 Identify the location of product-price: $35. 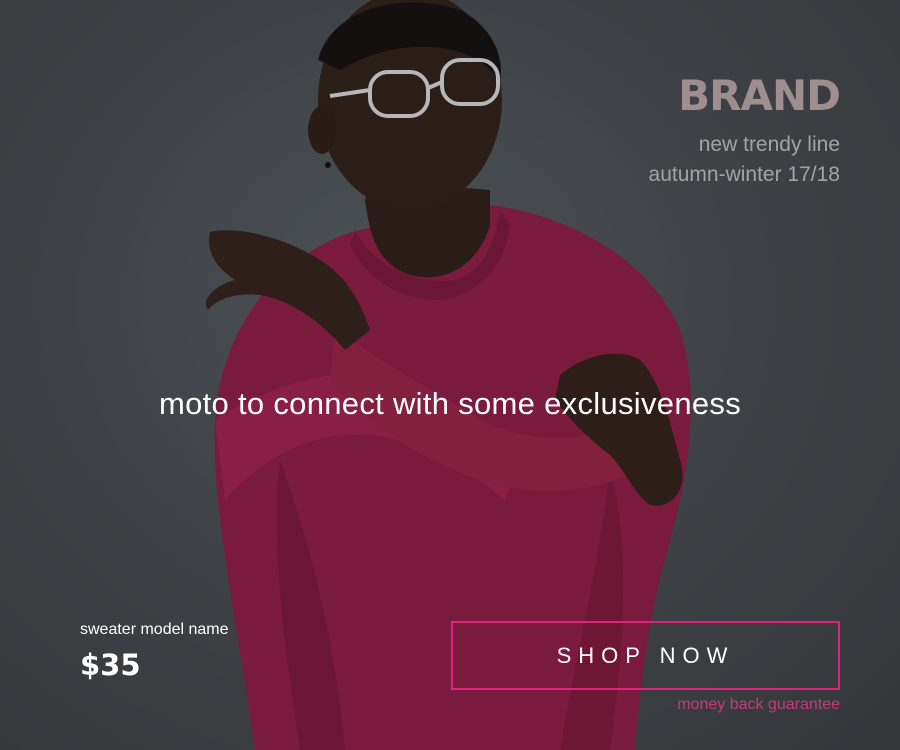
(110, 665).